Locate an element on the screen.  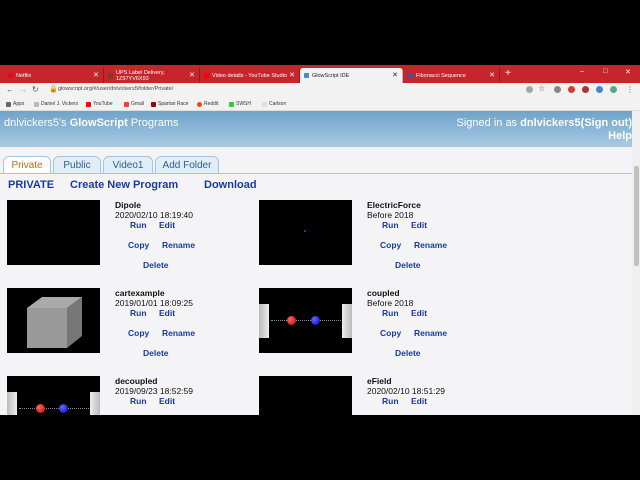
bookmark-spartan: Spartan Race is located at coordinates (170, 104).